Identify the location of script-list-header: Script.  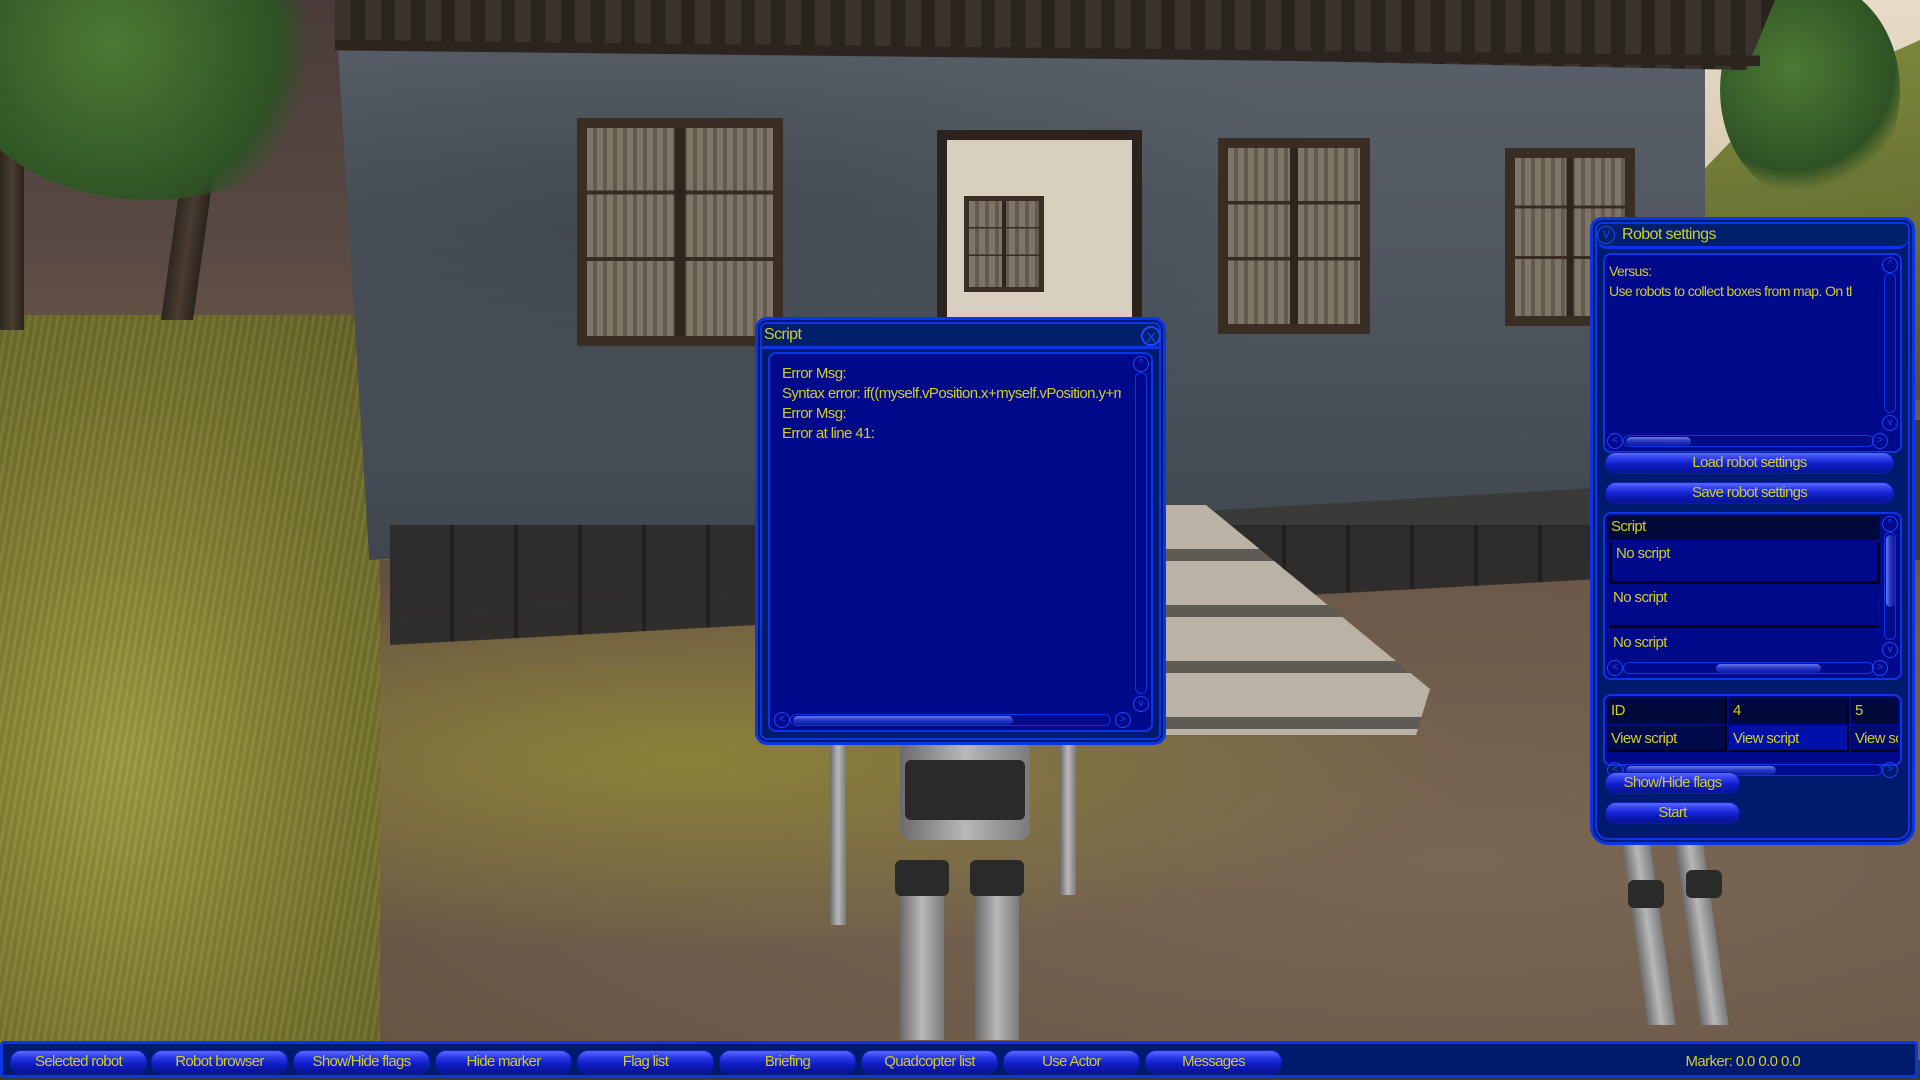
(1743, 528).